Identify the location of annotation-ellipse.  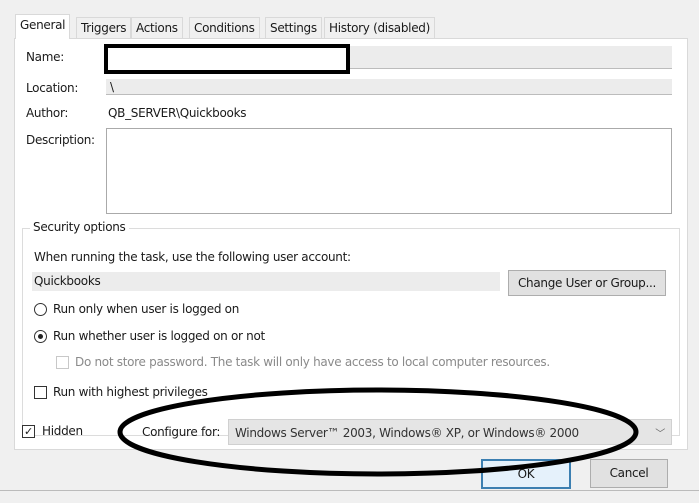
(378, 432).